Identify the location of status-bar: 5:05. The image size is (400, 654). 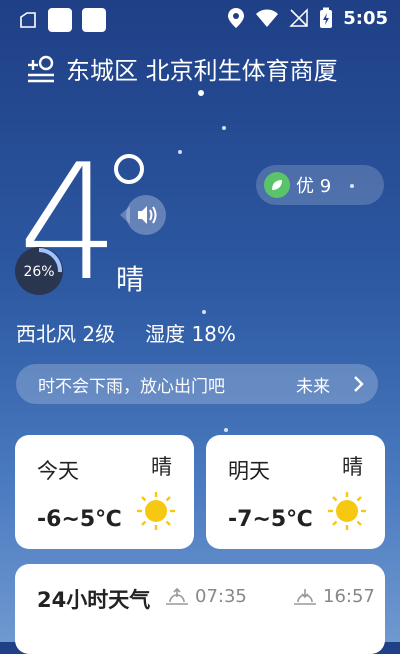
(200, 18).